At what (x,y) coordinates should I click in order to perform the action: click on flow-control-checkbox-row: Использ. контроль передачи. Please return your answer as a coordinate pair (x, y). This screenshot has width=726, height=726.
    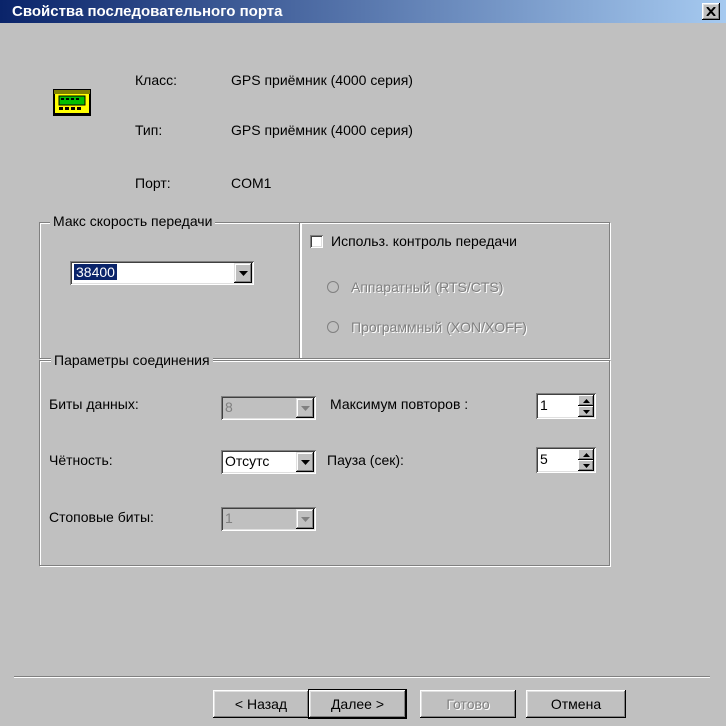
    Looking at the image, I should click on (416, 241).